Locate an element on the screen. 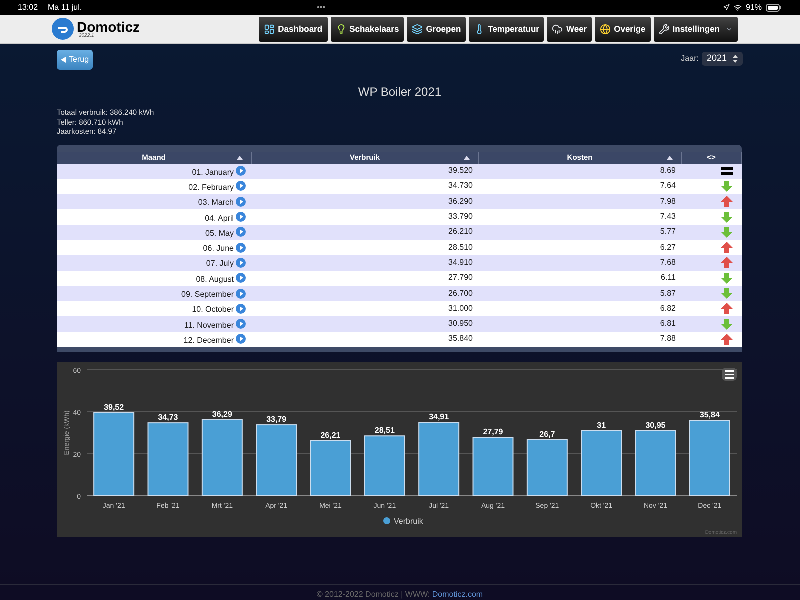  nav-button: Groepen is located at coordinates (436, 29).